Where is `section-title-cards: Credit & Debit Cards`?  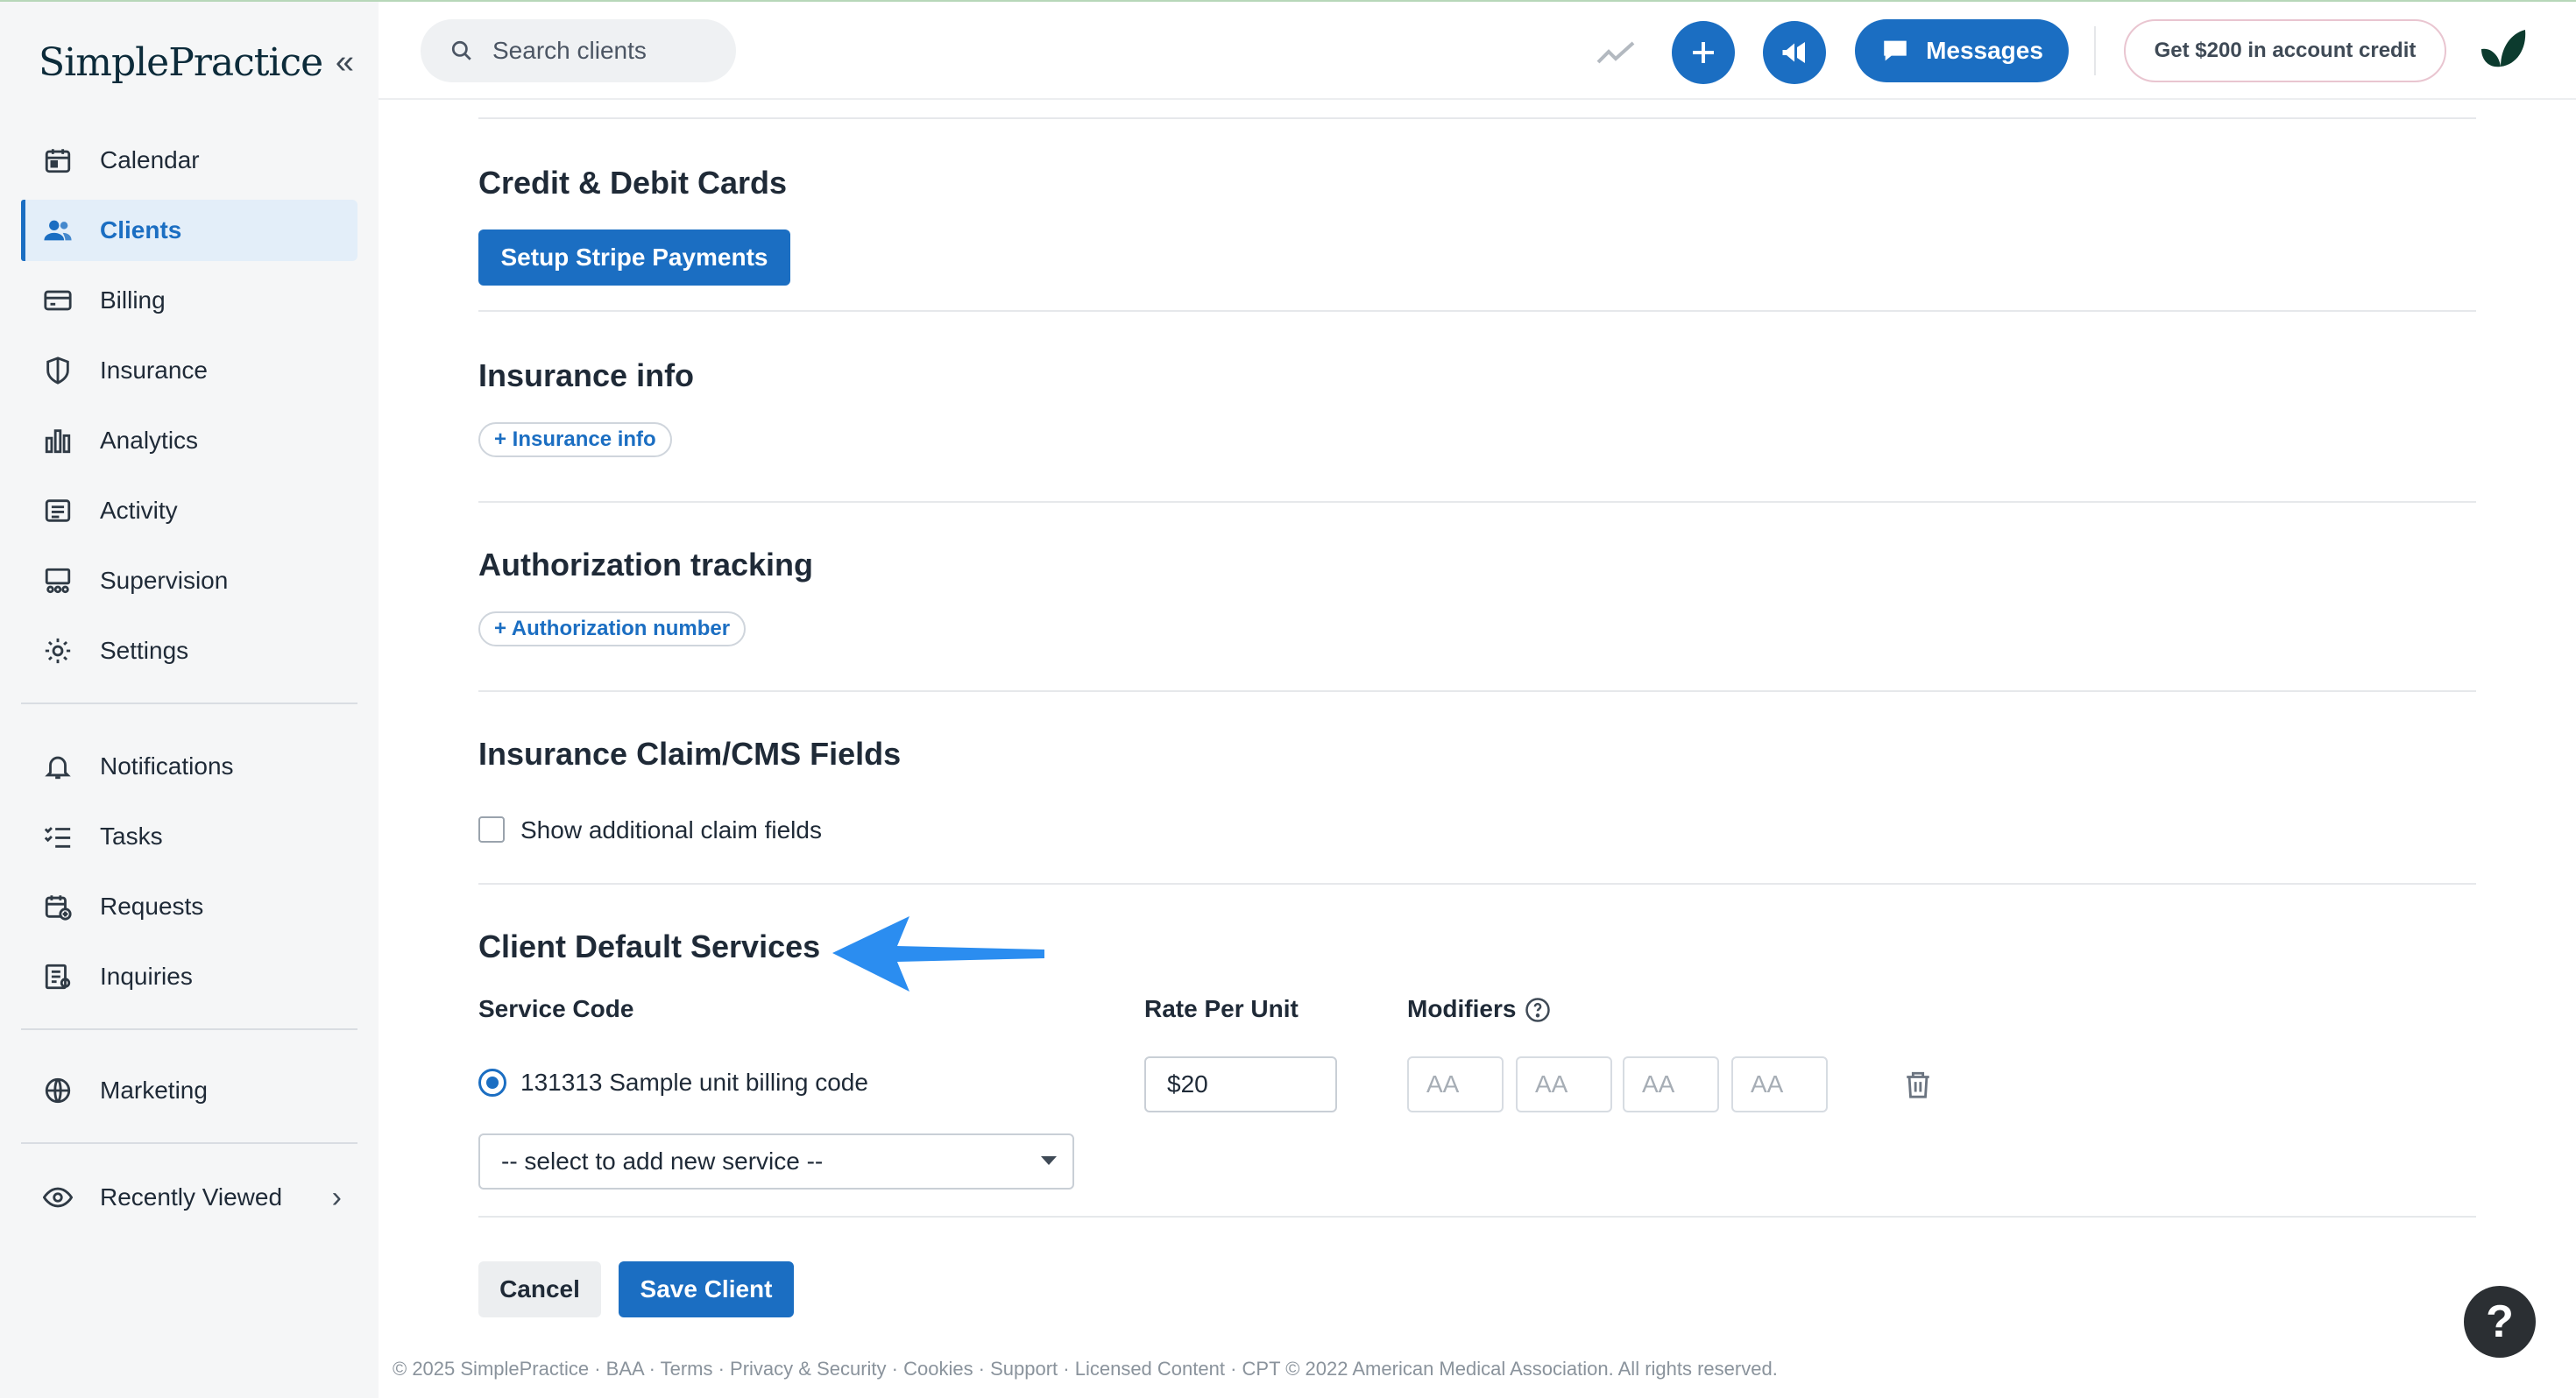
section-title-cards: Credit & Debit Cards is located at coordinates (633, 183).